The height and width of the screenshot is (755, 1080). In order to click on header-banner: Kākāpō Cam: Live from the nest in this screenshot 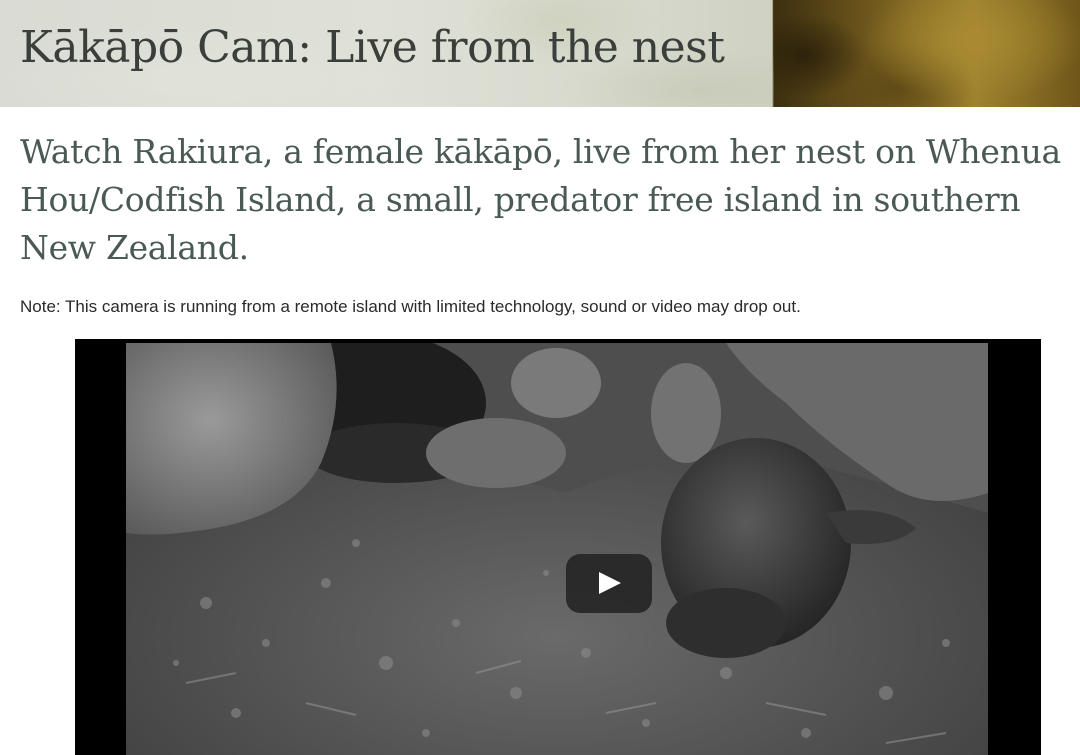, I will do `click(540, 53)`.